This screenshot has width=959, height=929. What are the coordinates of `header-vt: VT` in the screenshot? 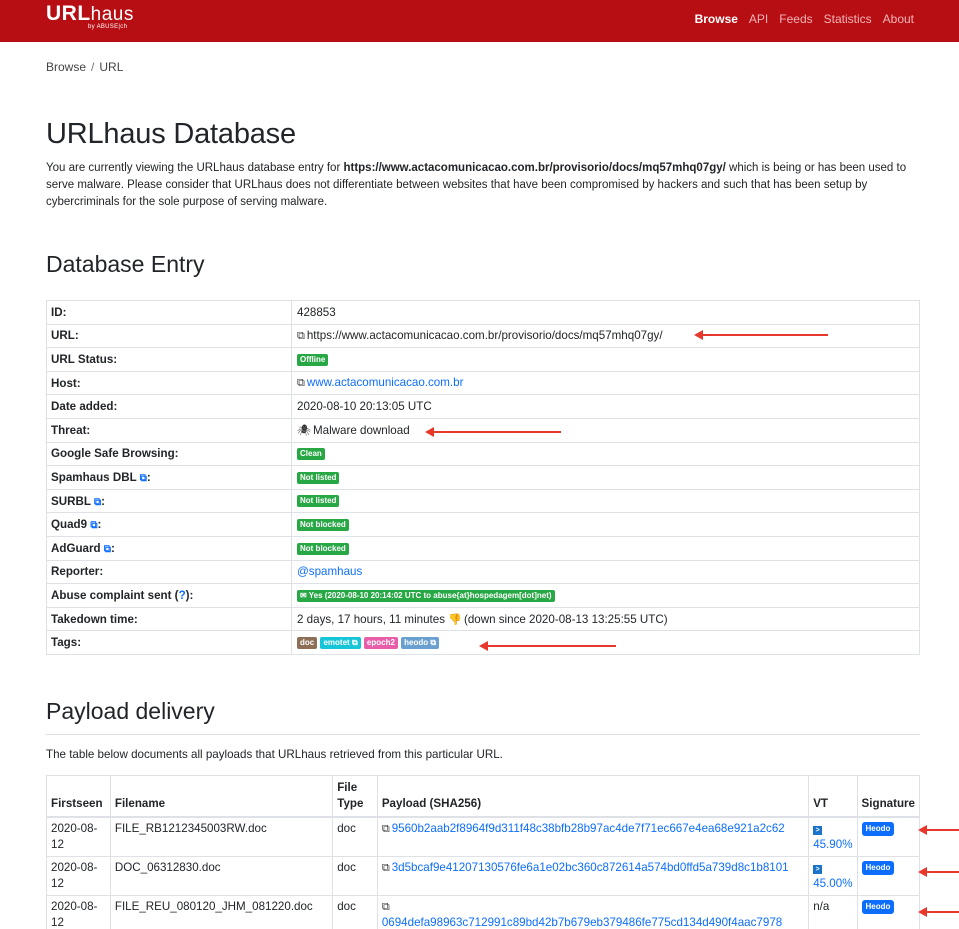 It's located at (833, 796).